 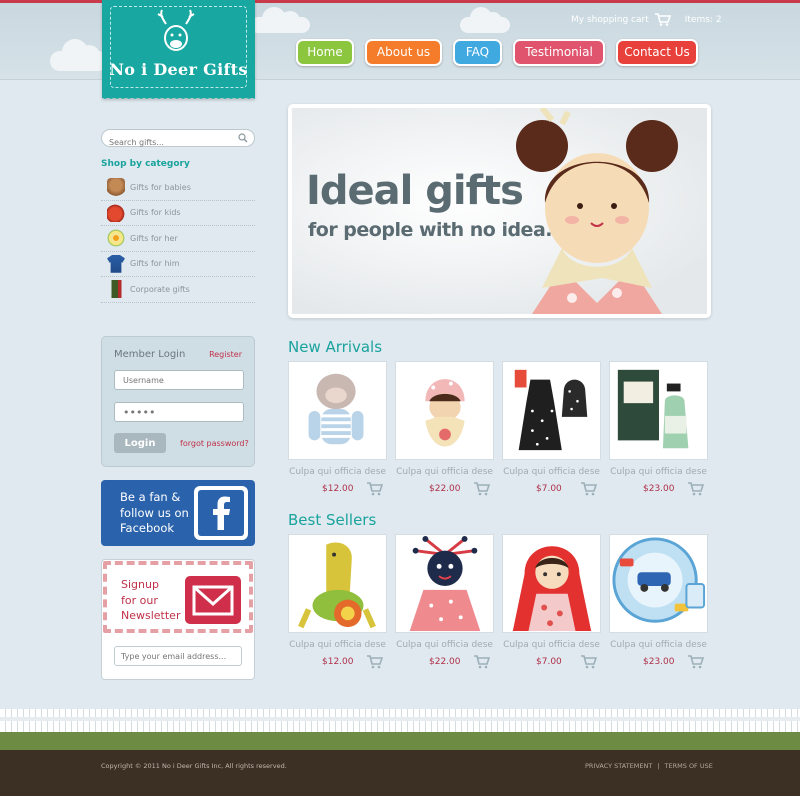 What do you see at coordinates (332, 520) in the screenshot?
I see `best-sellers-title: Best Sellers` at bounding box center [332, 520].